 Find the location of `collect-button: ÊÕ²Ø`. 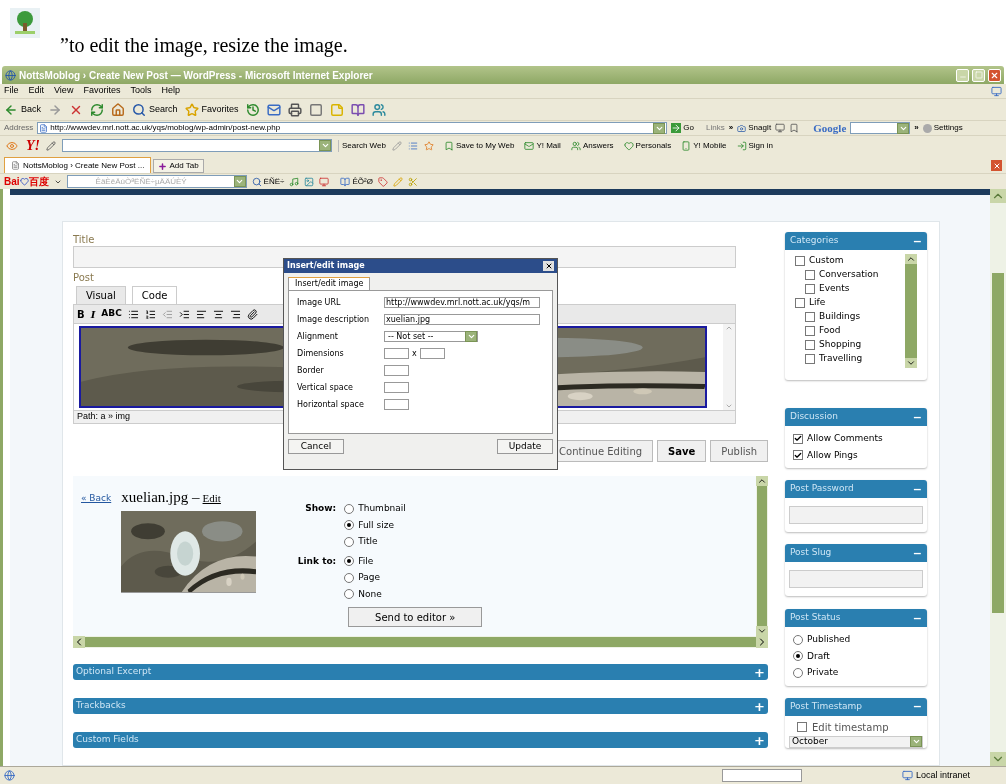

collect-button: ÊÕ²Ø is located at coordinates (356, 181).